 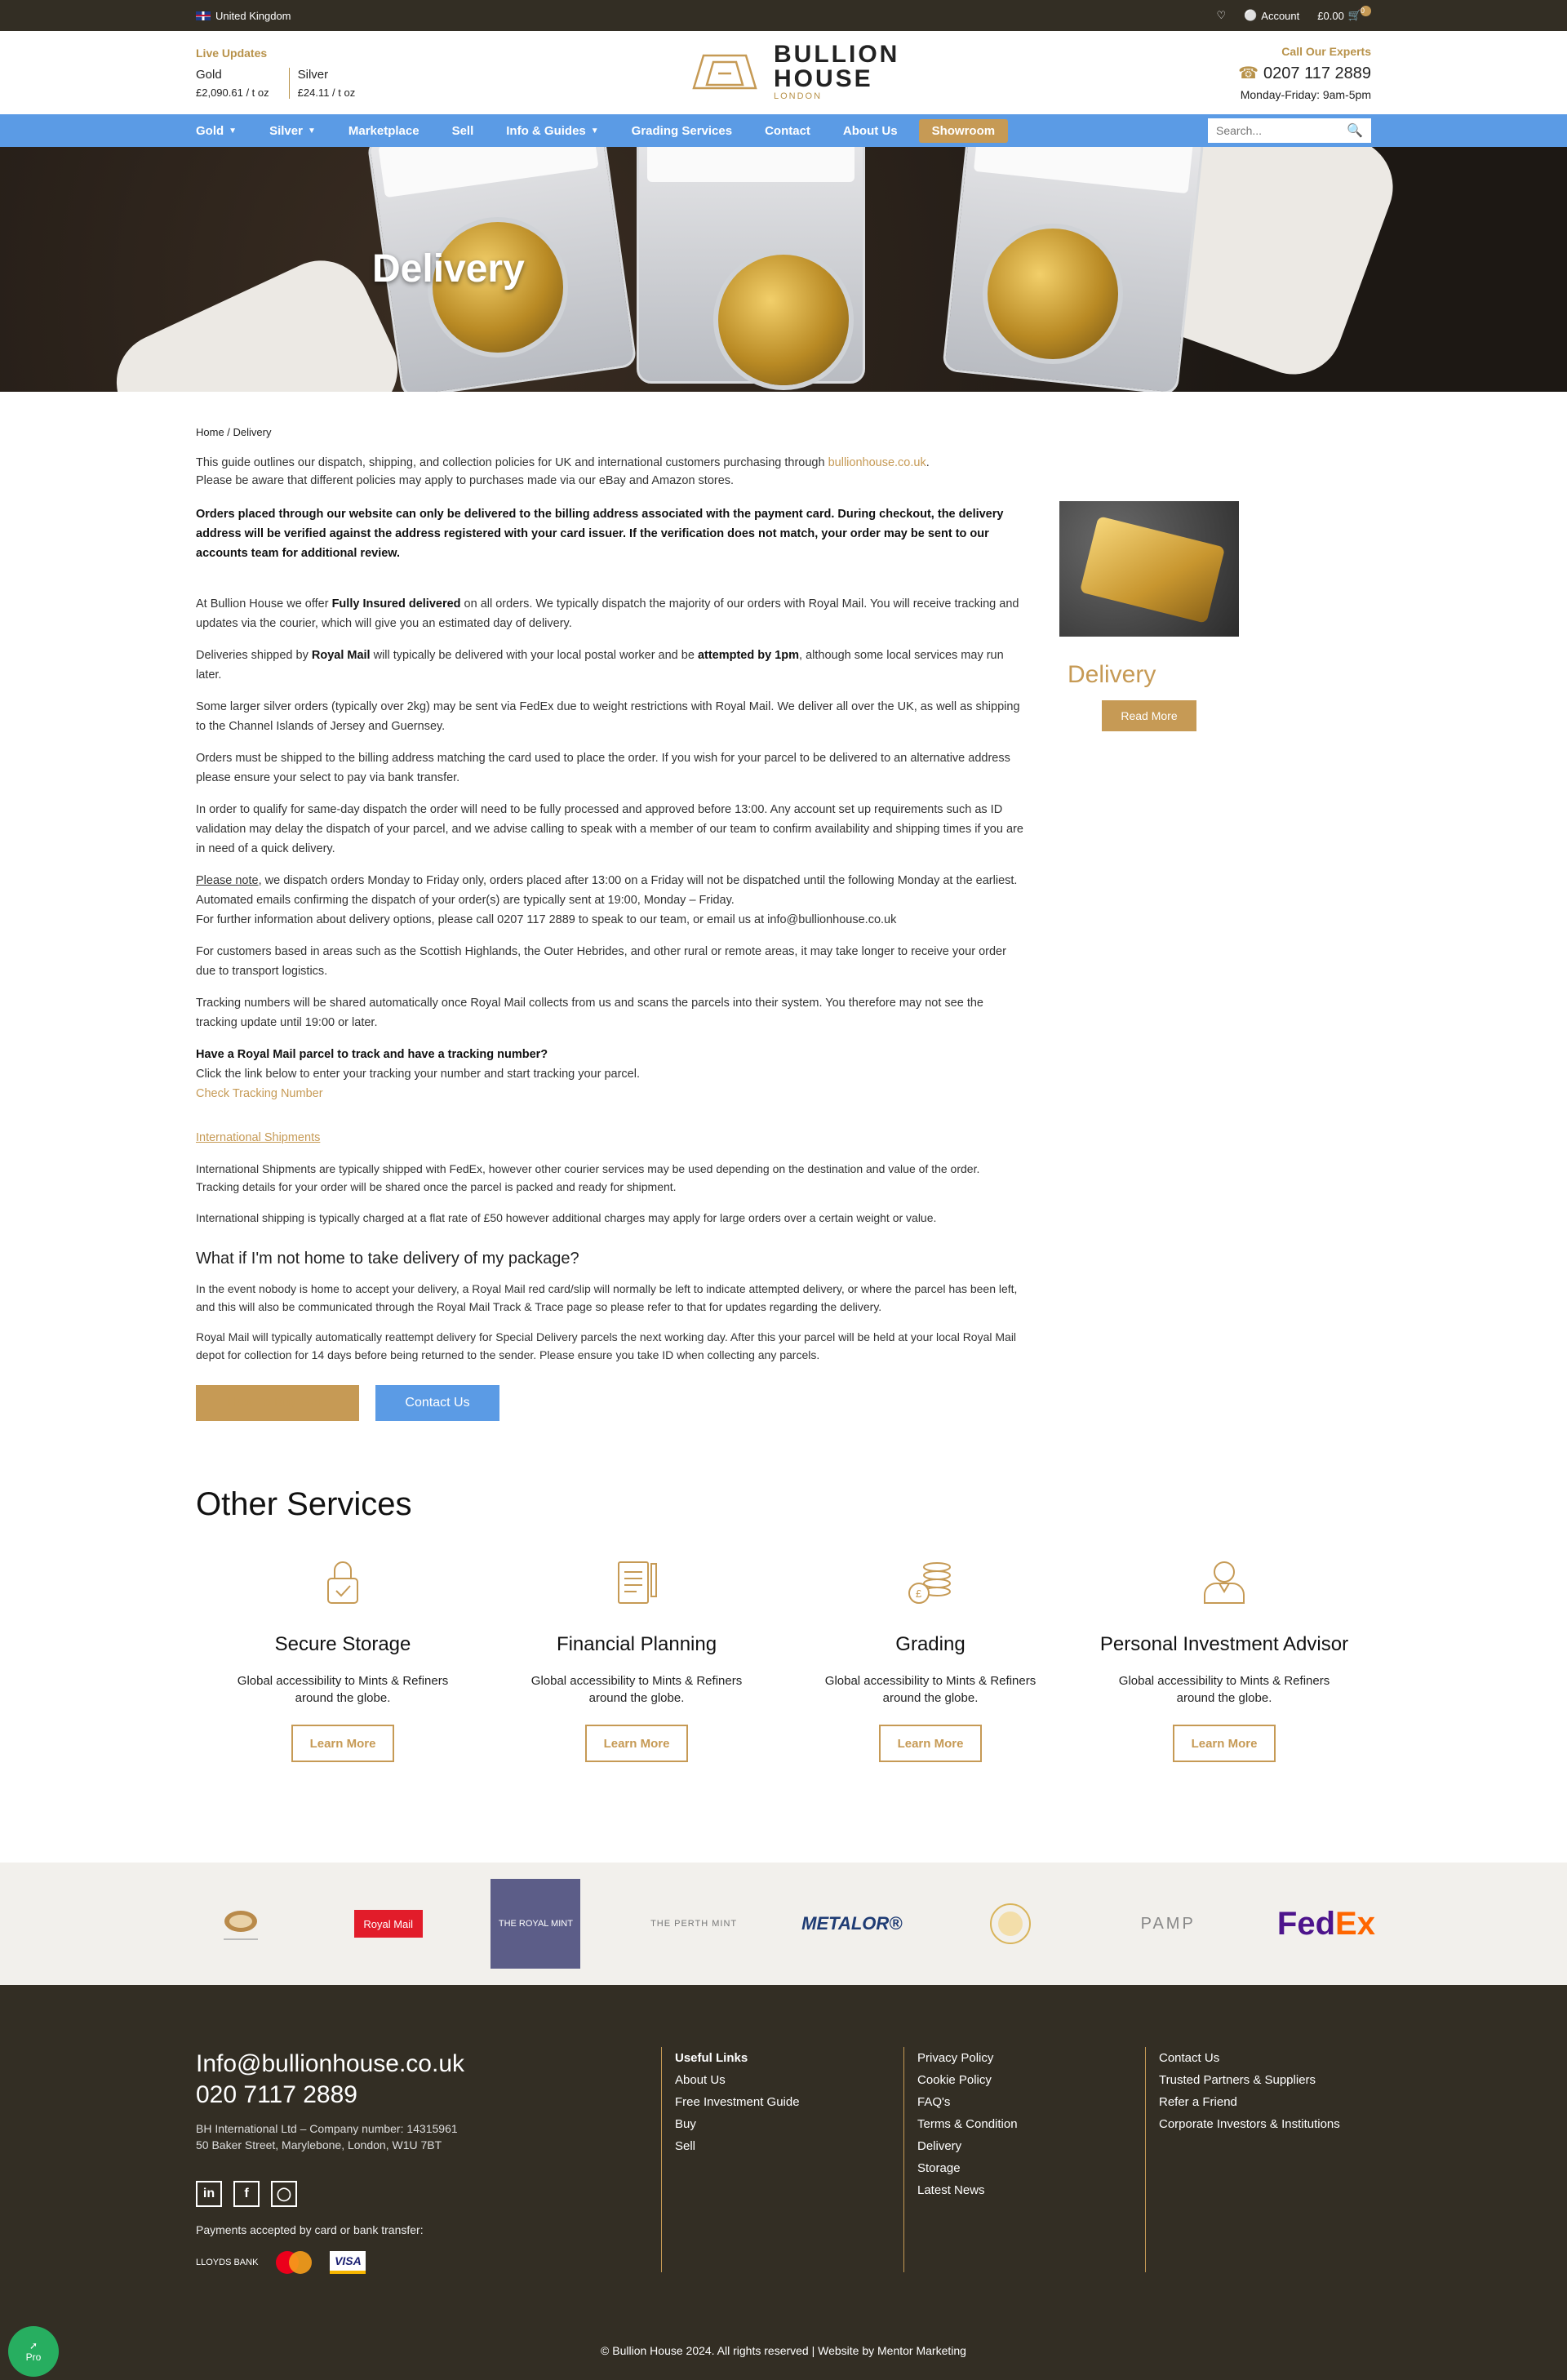 I want to click on footer-heading: Useful Links, so click(x=711, y=2058).